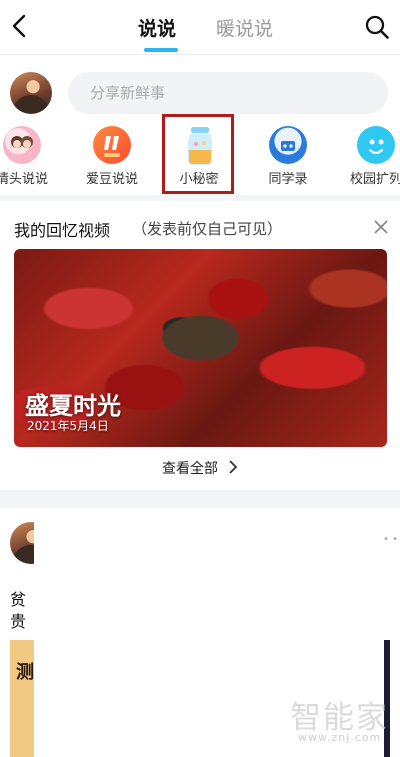  I want to click on post-image: 测, so click(23, 698).